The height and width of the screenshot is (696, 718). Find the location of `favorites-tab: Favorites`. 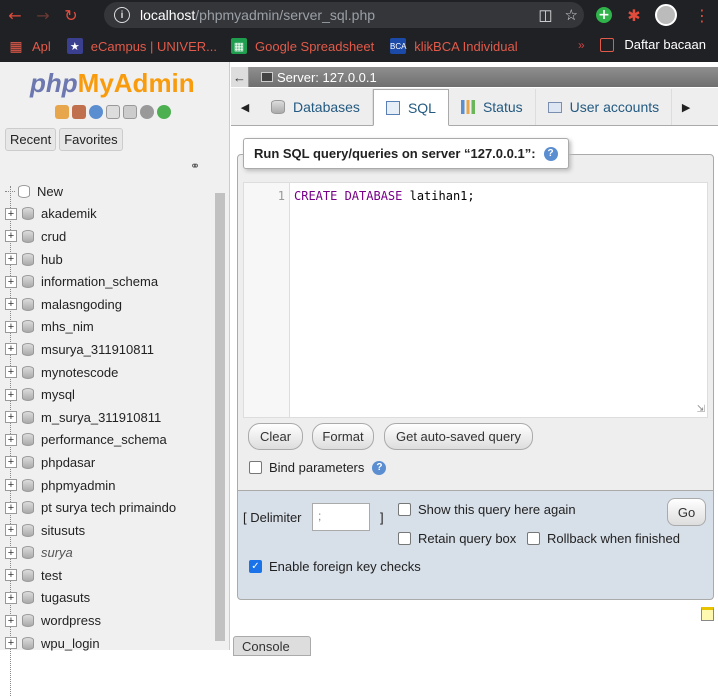

favorites-tab: Favorites is located at coordinates (91, 139).